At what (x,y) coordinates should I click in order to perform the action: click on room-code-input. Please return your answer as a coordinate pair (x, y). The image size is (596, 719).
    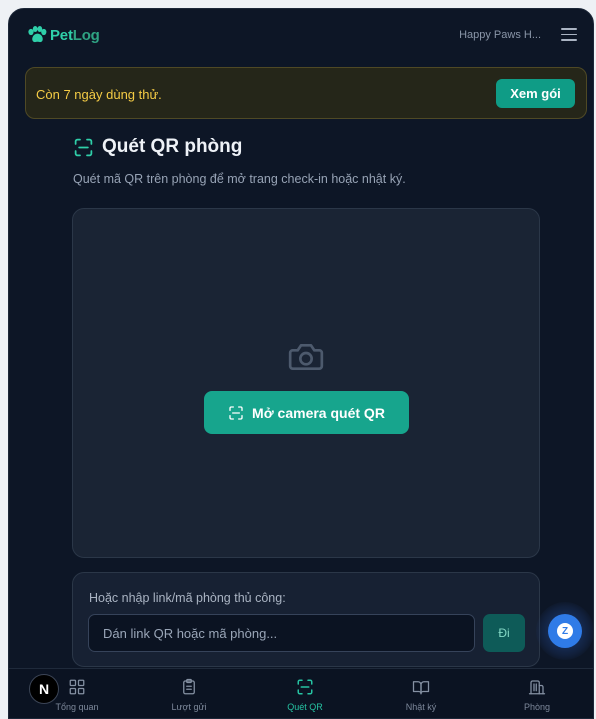
    Looking at the image, I should click on (281, 633).